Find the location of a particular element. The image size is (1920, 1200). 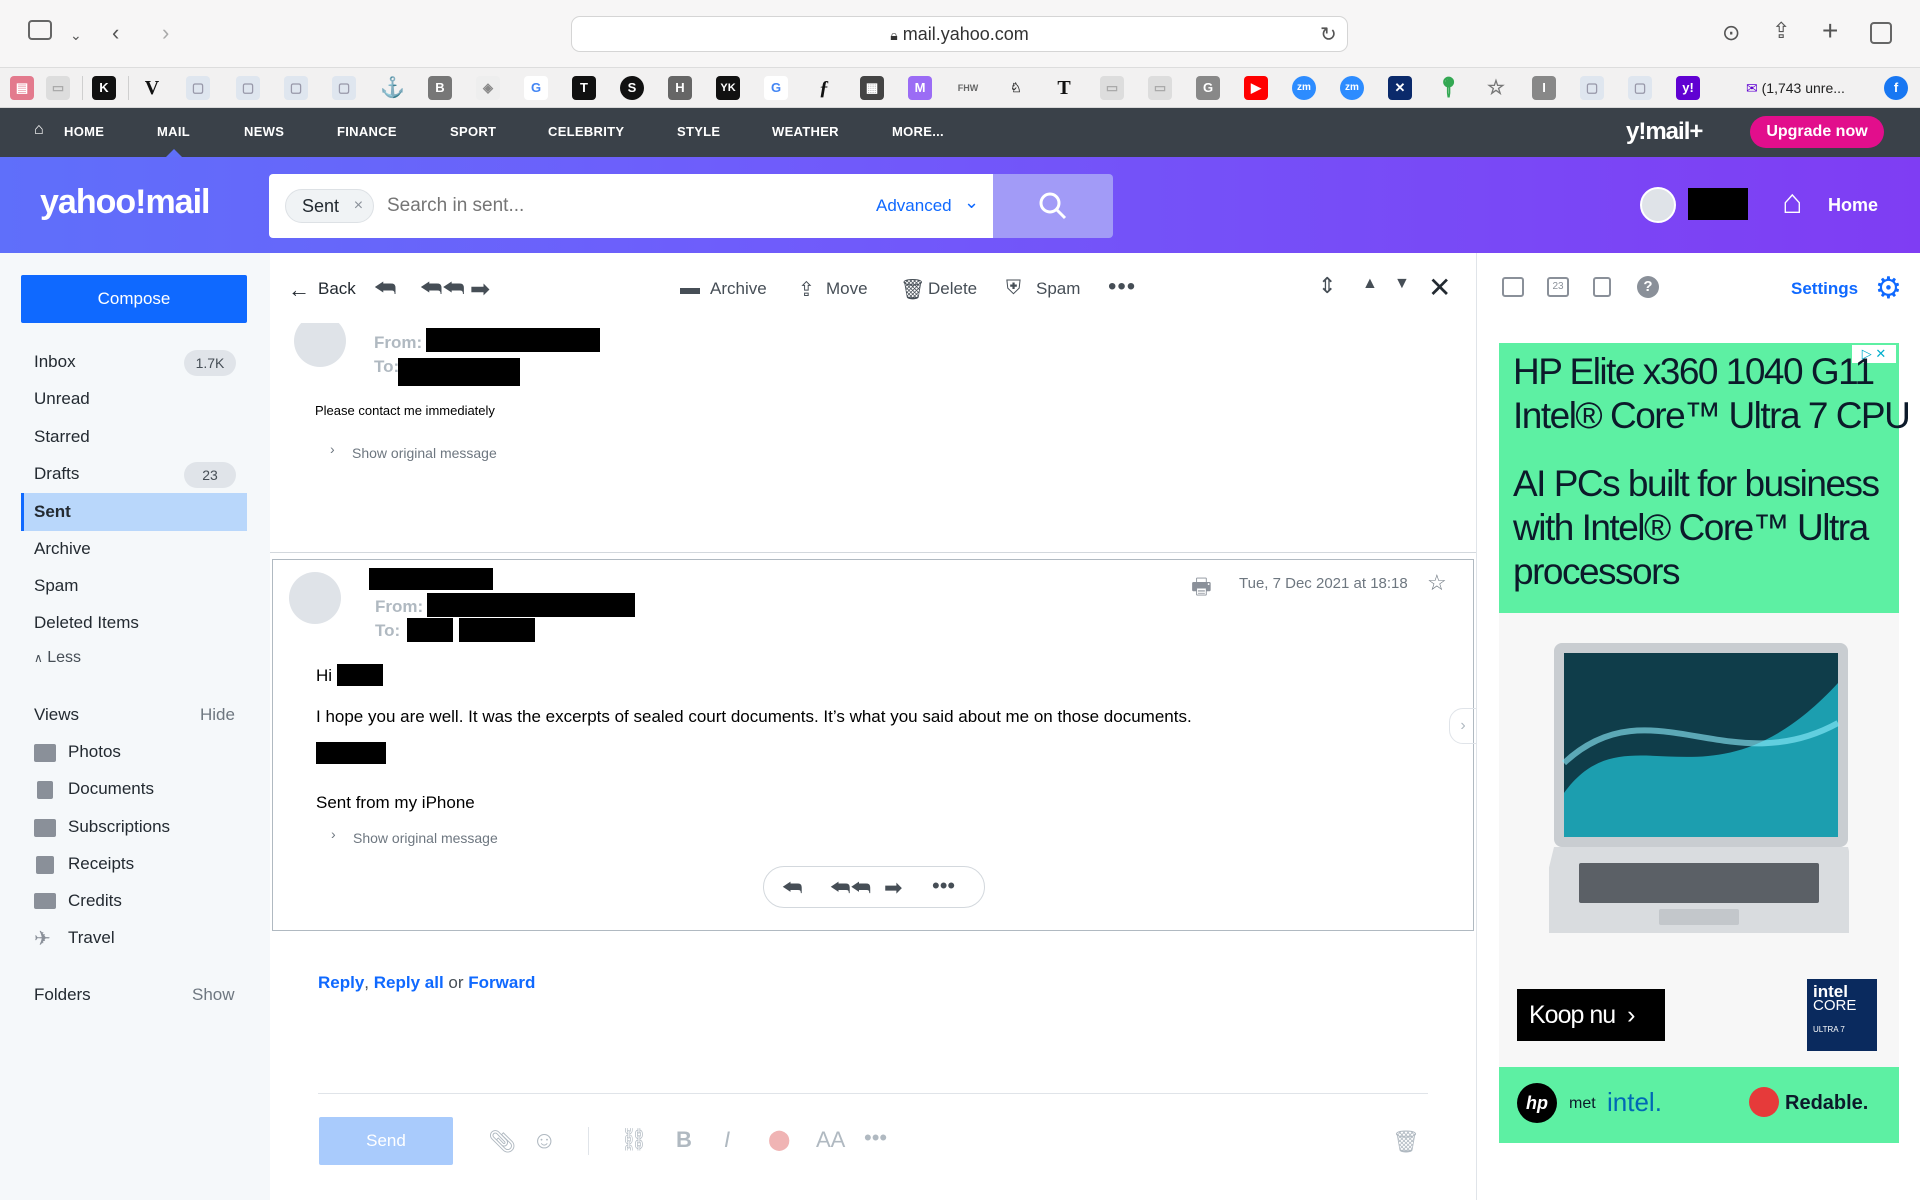

back-arrow-icon: ← is located at coordinates (299, 290).